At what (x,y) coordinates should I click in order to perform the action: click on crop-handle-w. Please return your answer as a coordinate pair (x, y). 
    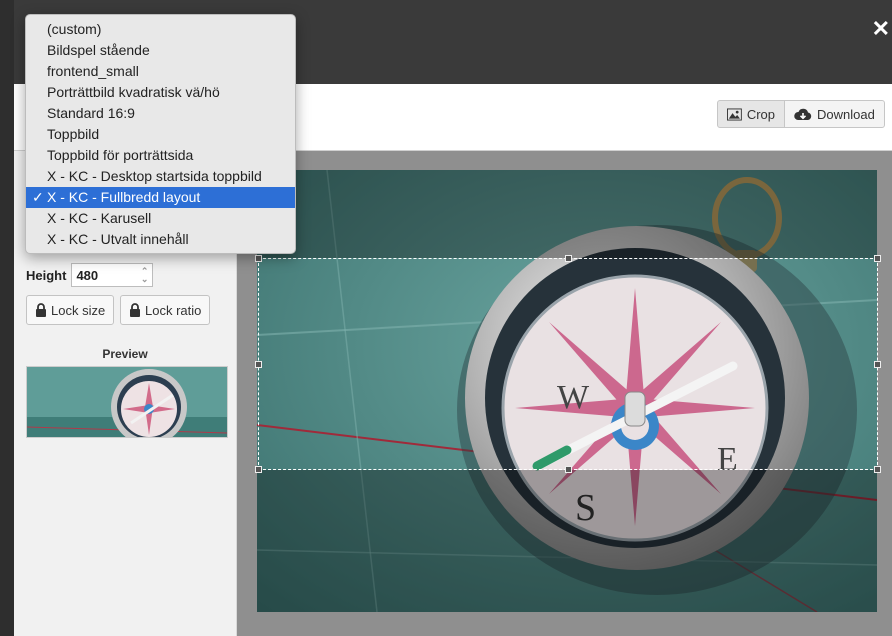
    Looking at the image, I should click on (258, 364).